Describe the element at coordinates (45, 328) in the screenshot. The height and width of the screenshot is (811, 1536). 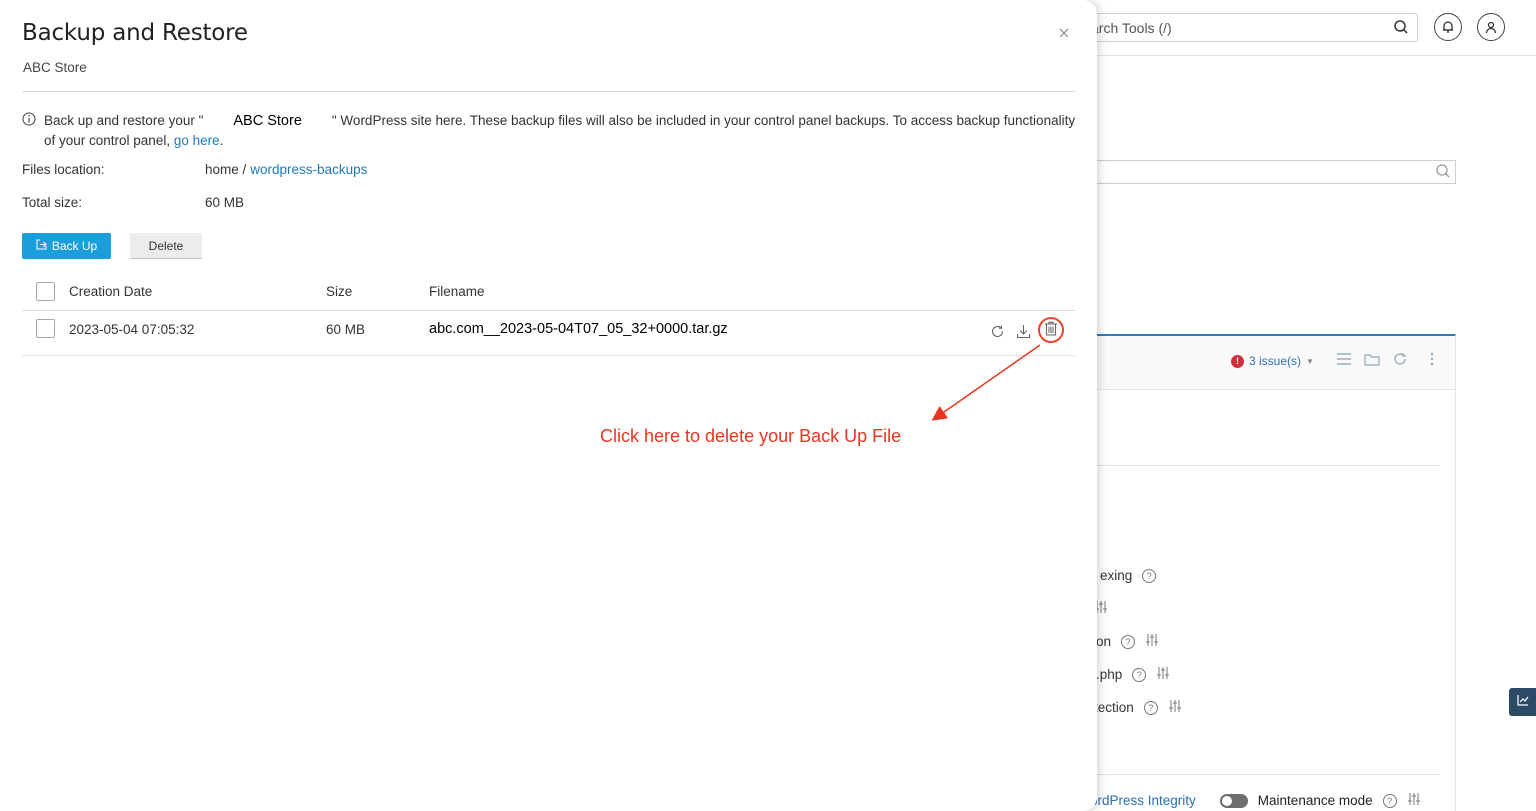
I see `row-checkbox` at that location.